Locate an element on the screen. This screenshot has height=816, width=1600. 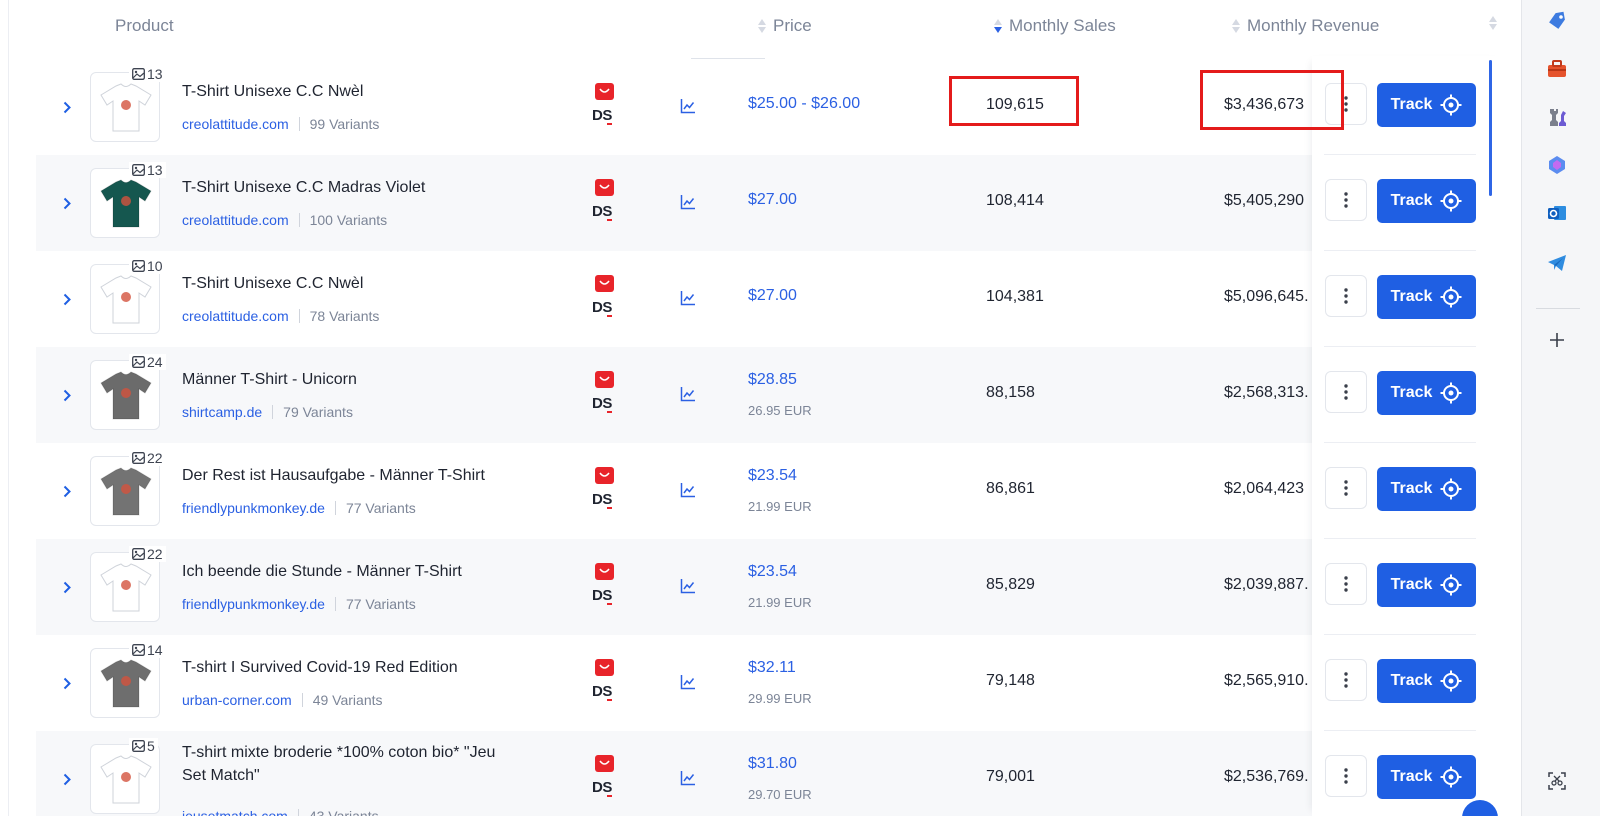
chess-icon is located at coordinates (1557, 117).